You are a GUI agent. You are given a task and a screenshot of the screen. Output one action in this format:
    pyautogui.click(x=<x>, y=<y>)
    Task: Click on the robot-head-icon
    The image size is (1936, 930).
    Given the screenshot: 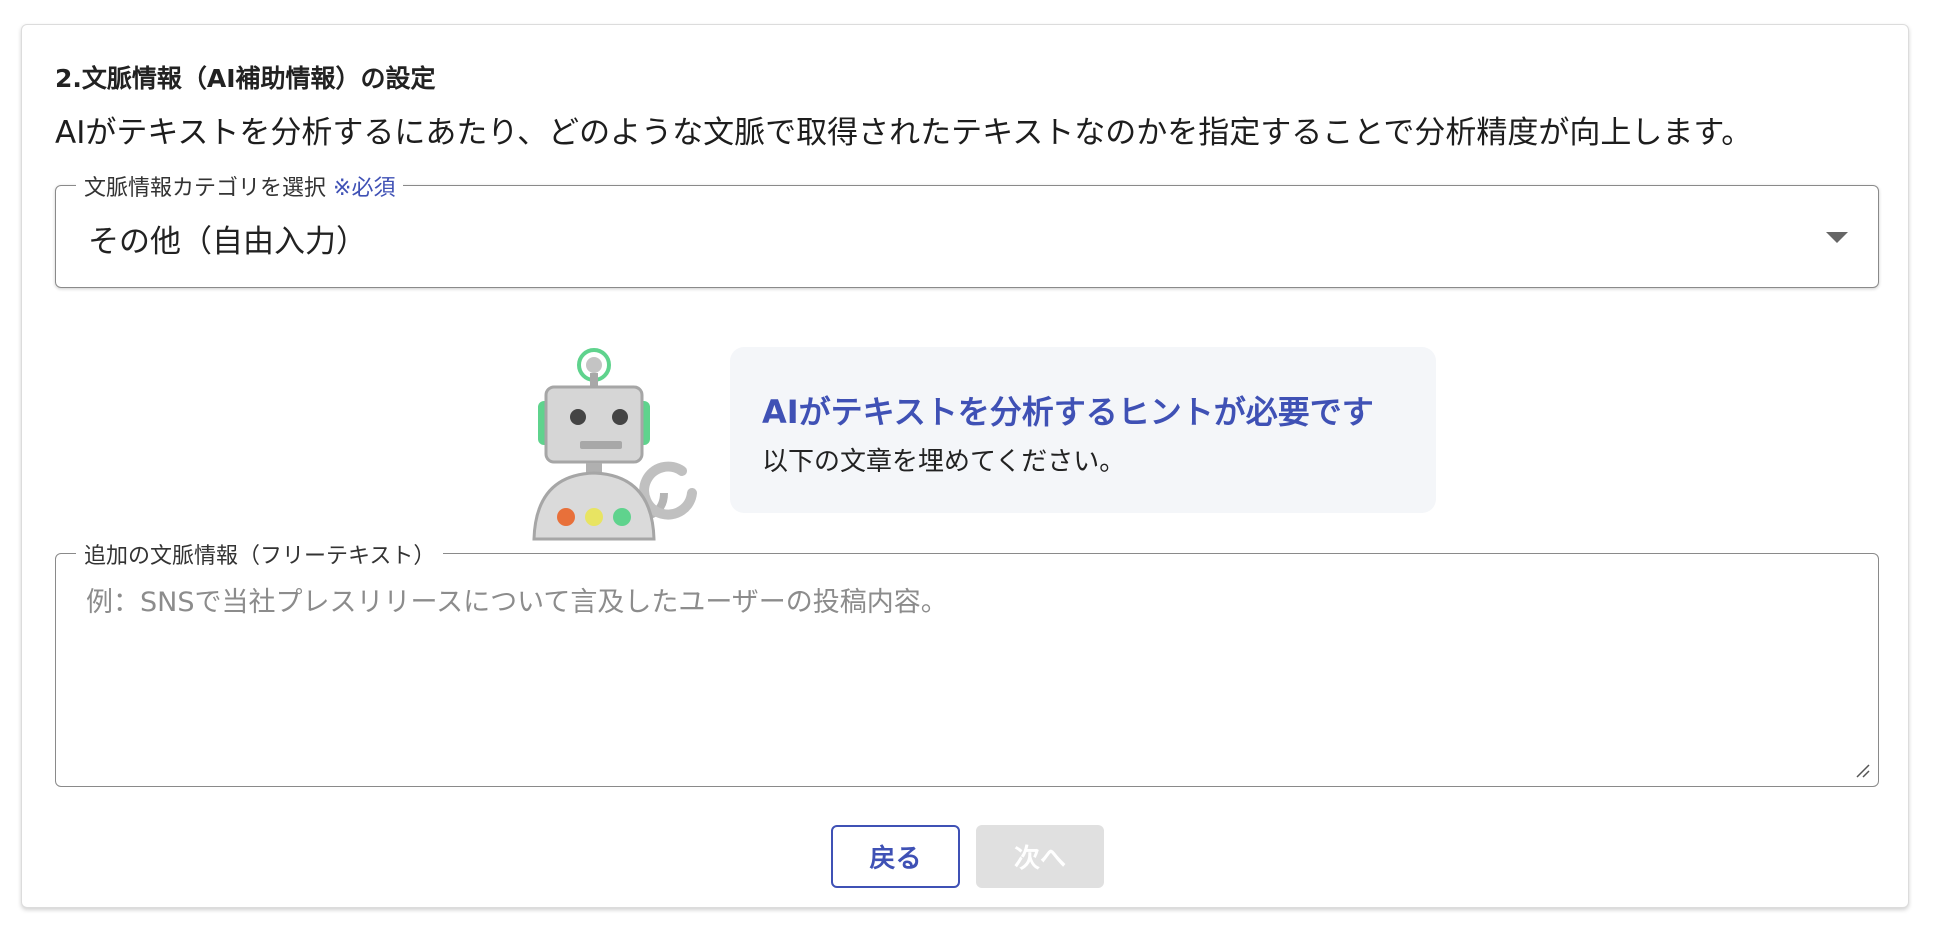 What is the action you would take?
    pyautogui.click(x=594, y=424)
    